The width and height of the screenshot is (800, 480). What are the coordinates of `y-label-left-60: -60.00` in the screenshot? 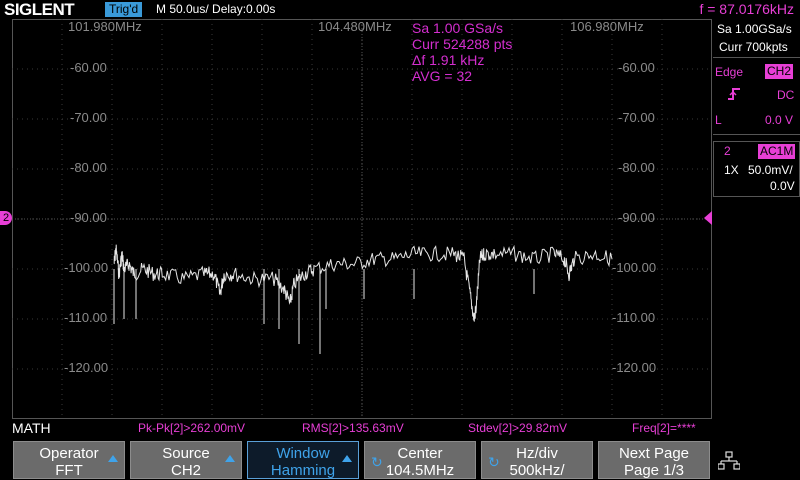 It's located at (88, 67).